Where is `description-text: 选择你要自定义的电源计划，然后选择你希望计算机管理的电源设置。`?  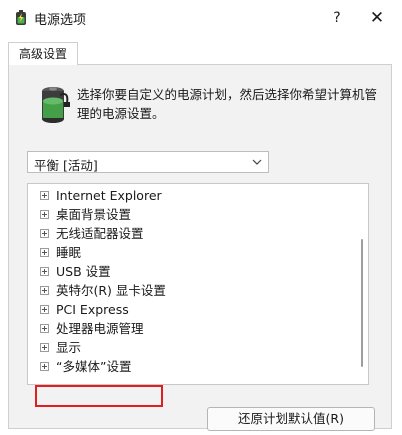
description-text: 选择你要自定义的电源计划，然后选择你希望计算机管理的电源设置。 is located at coordinates (227, 104).